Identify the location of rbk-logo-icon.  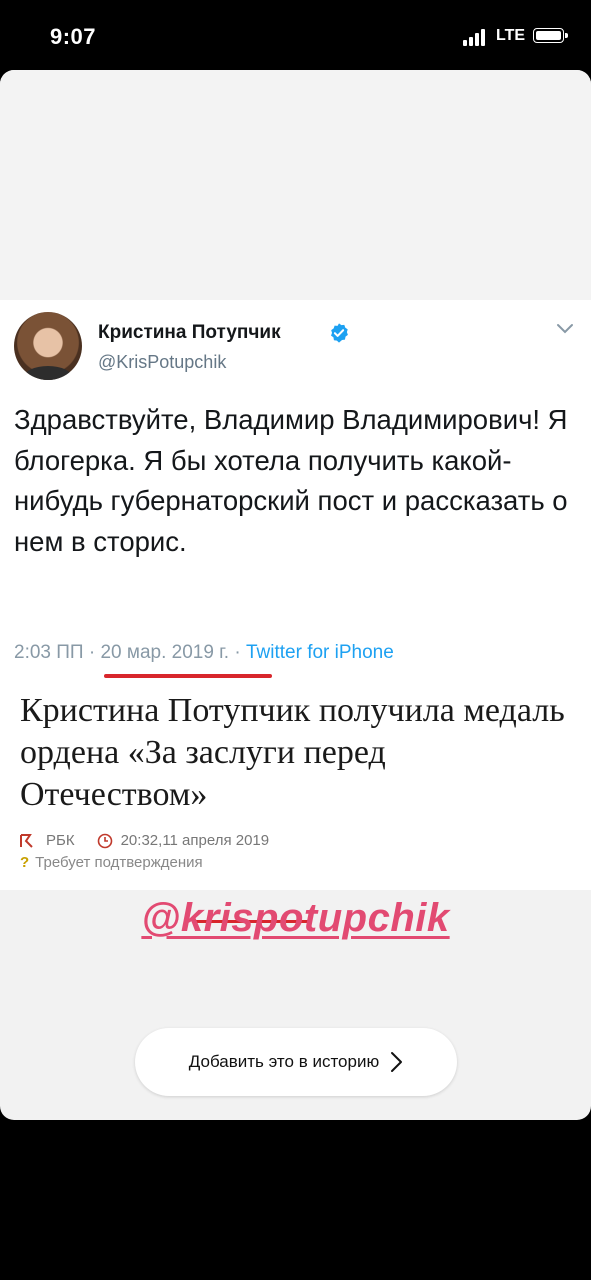
(26, 840).